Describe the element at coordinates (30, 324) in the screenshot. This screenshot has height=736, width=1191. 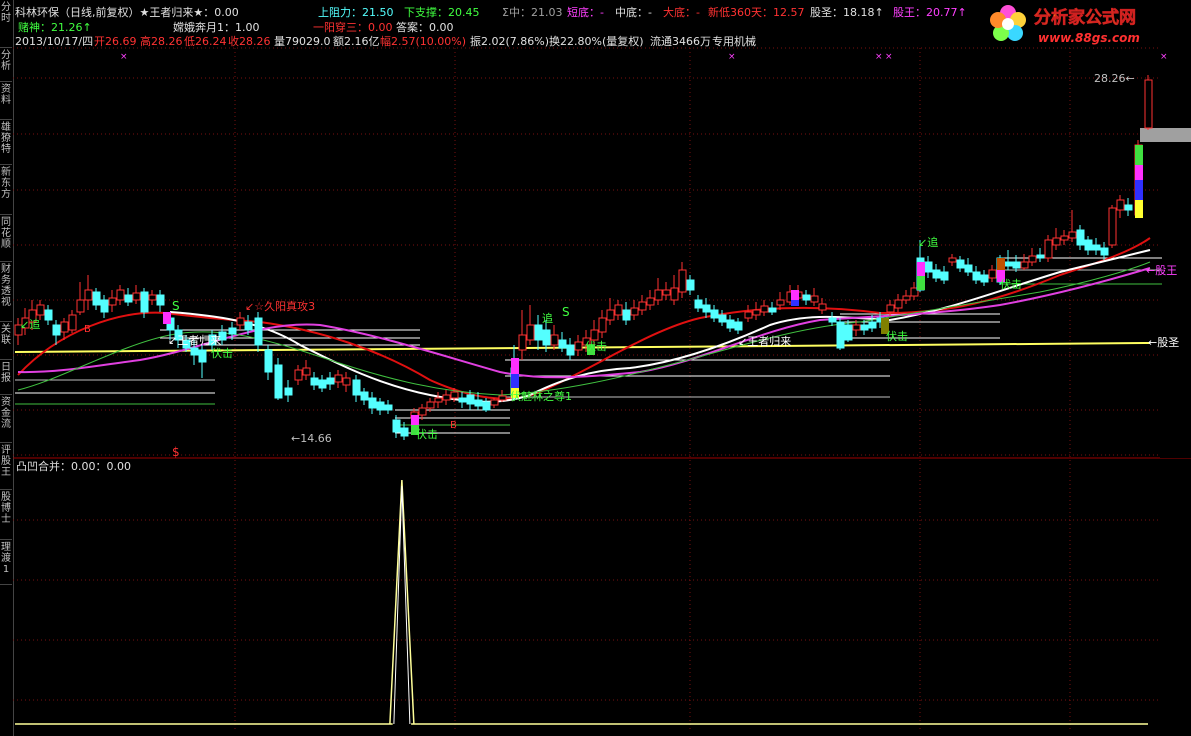
I see `annotation-zhui-1: ↙追` at that location.